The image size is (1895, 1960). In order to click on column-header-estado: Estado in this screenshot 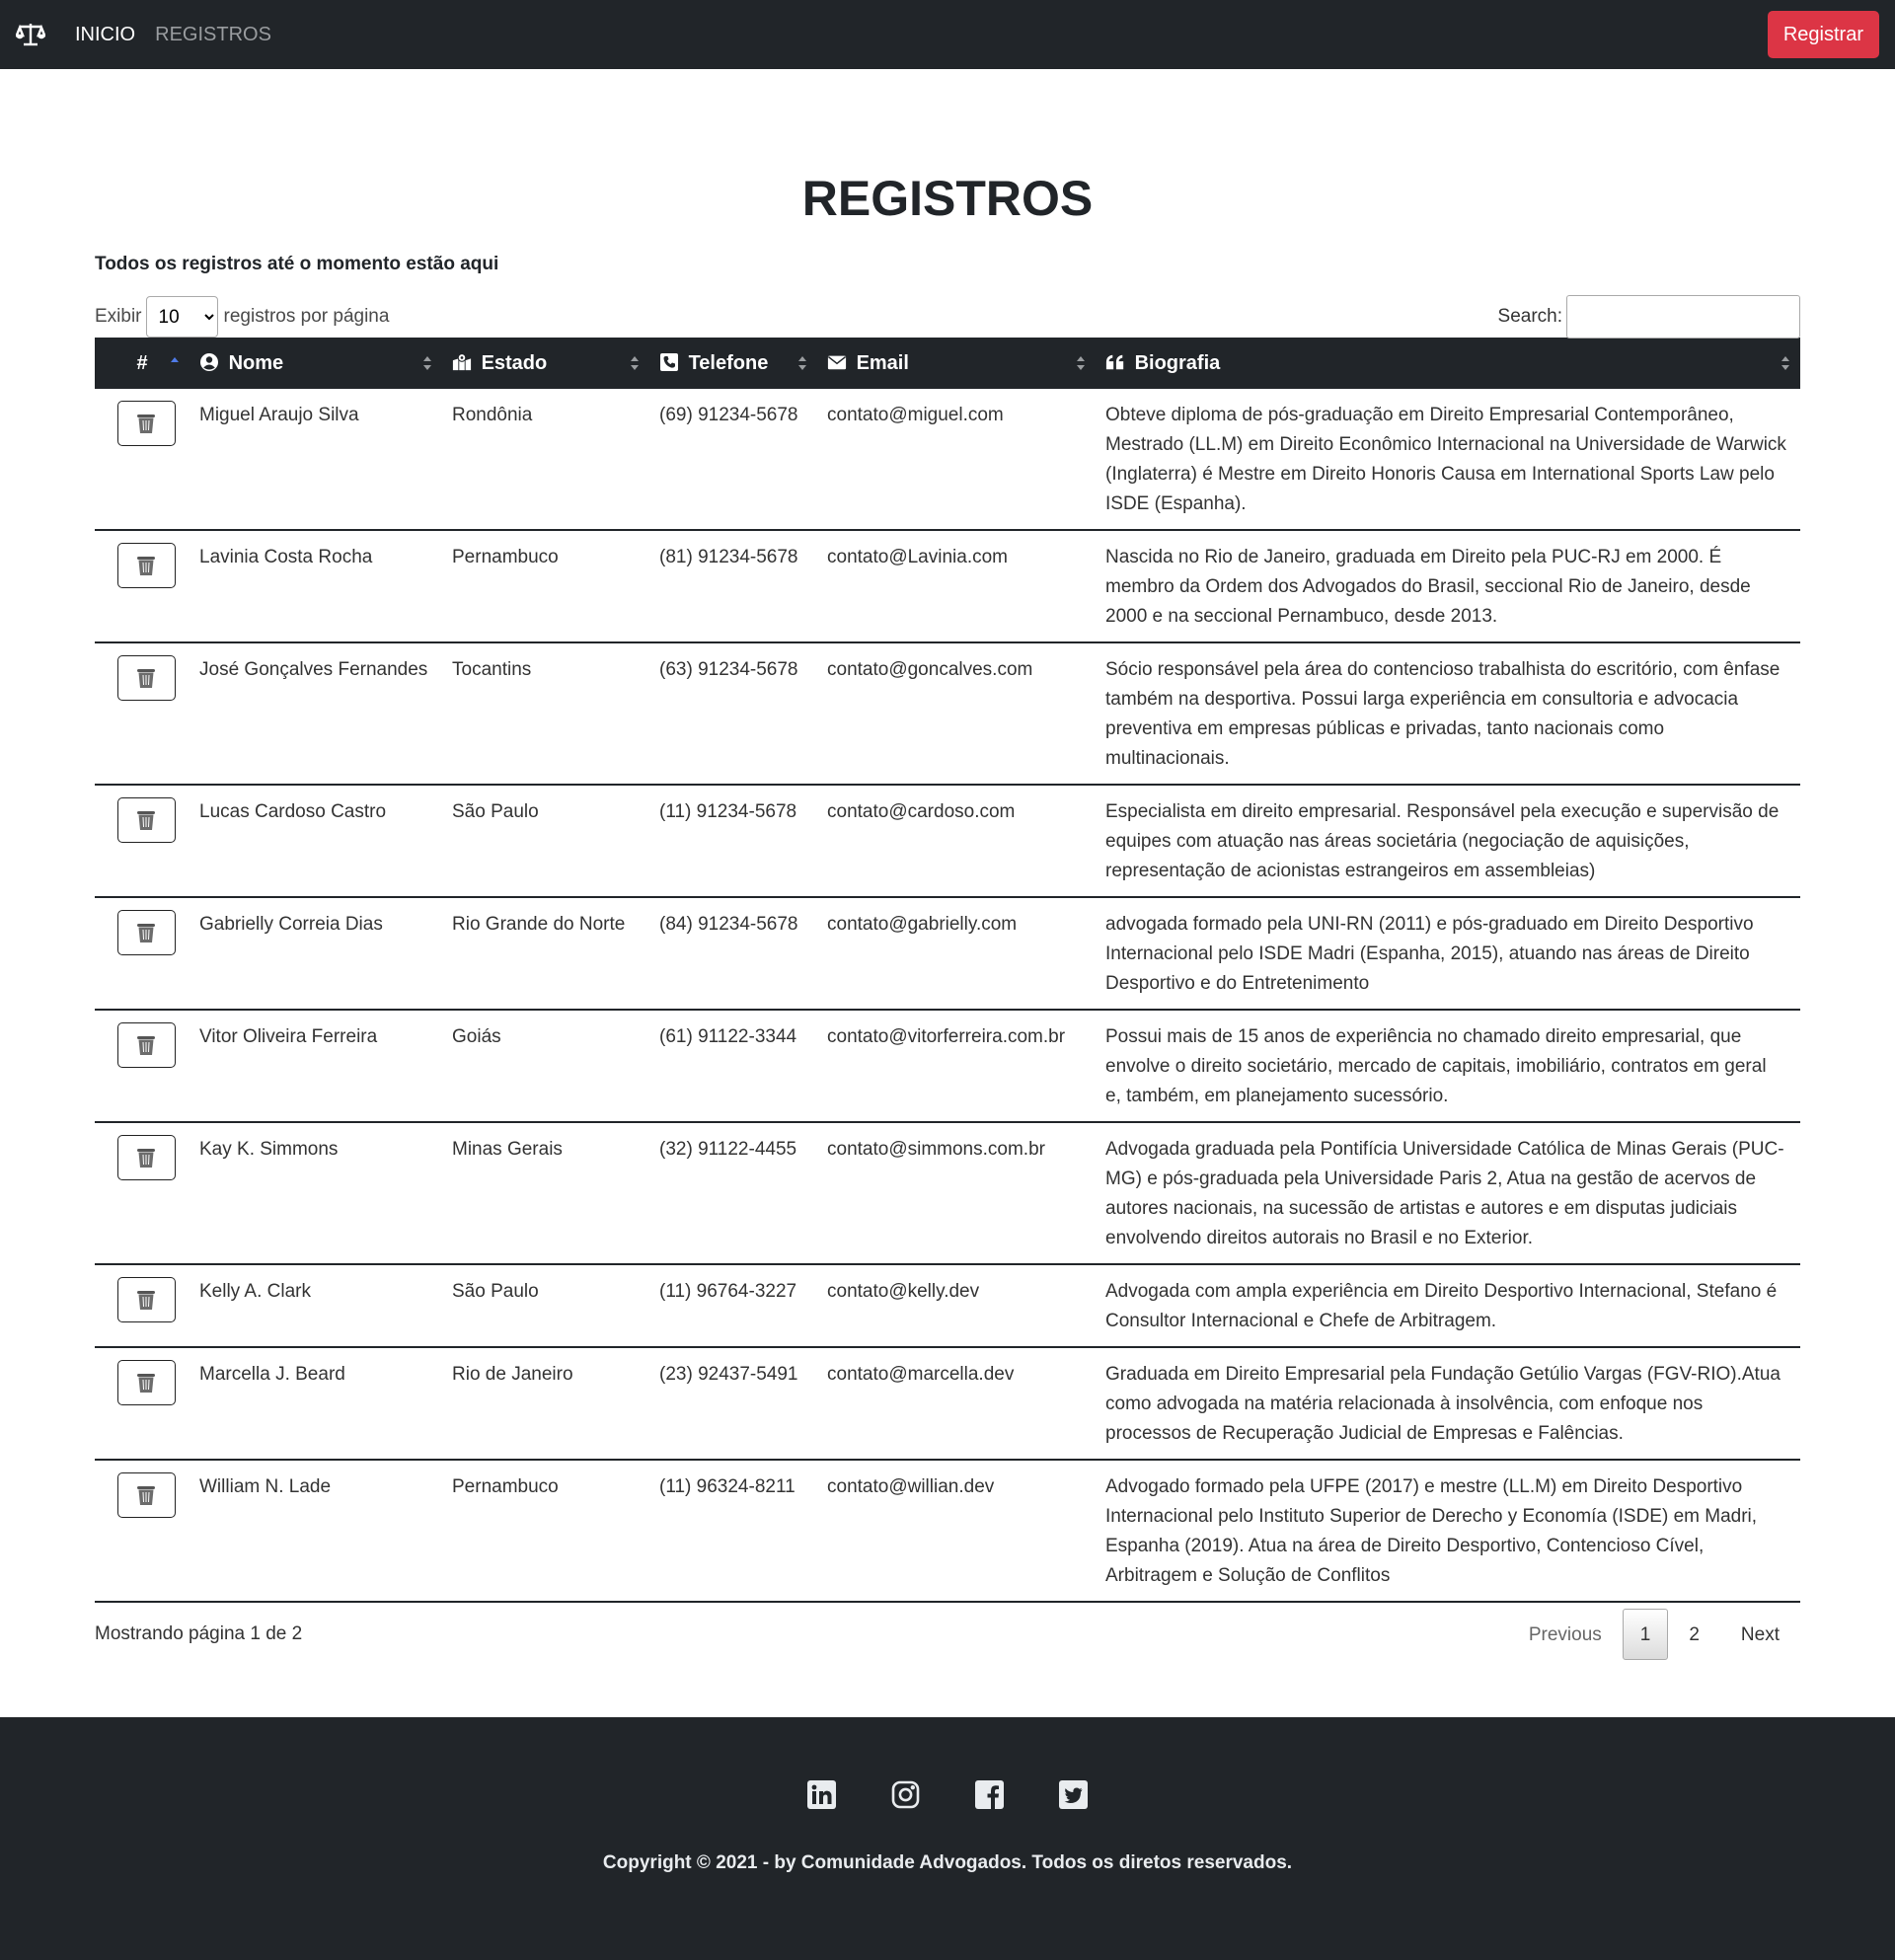, I will do `click(545, 363)`.